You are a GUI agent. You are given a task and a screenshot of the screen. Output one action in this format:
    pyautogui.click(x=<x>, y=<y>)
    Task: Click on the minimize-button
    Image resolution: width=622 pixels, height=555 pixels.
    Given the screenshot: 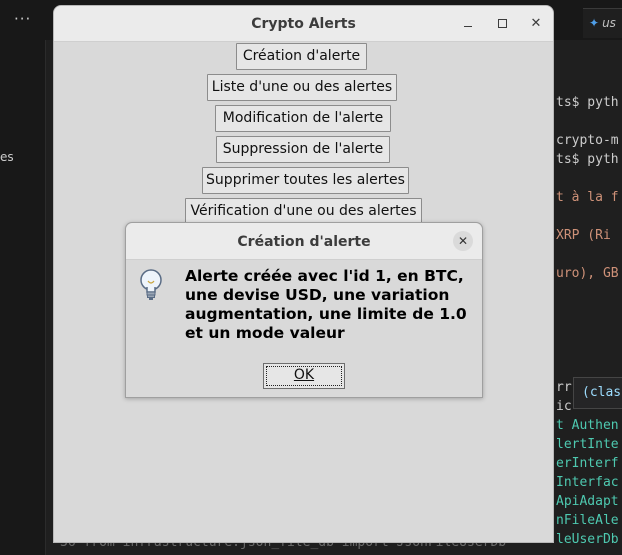 What is the action you would take?
    pyautogui.click(x=468, y=24)
    